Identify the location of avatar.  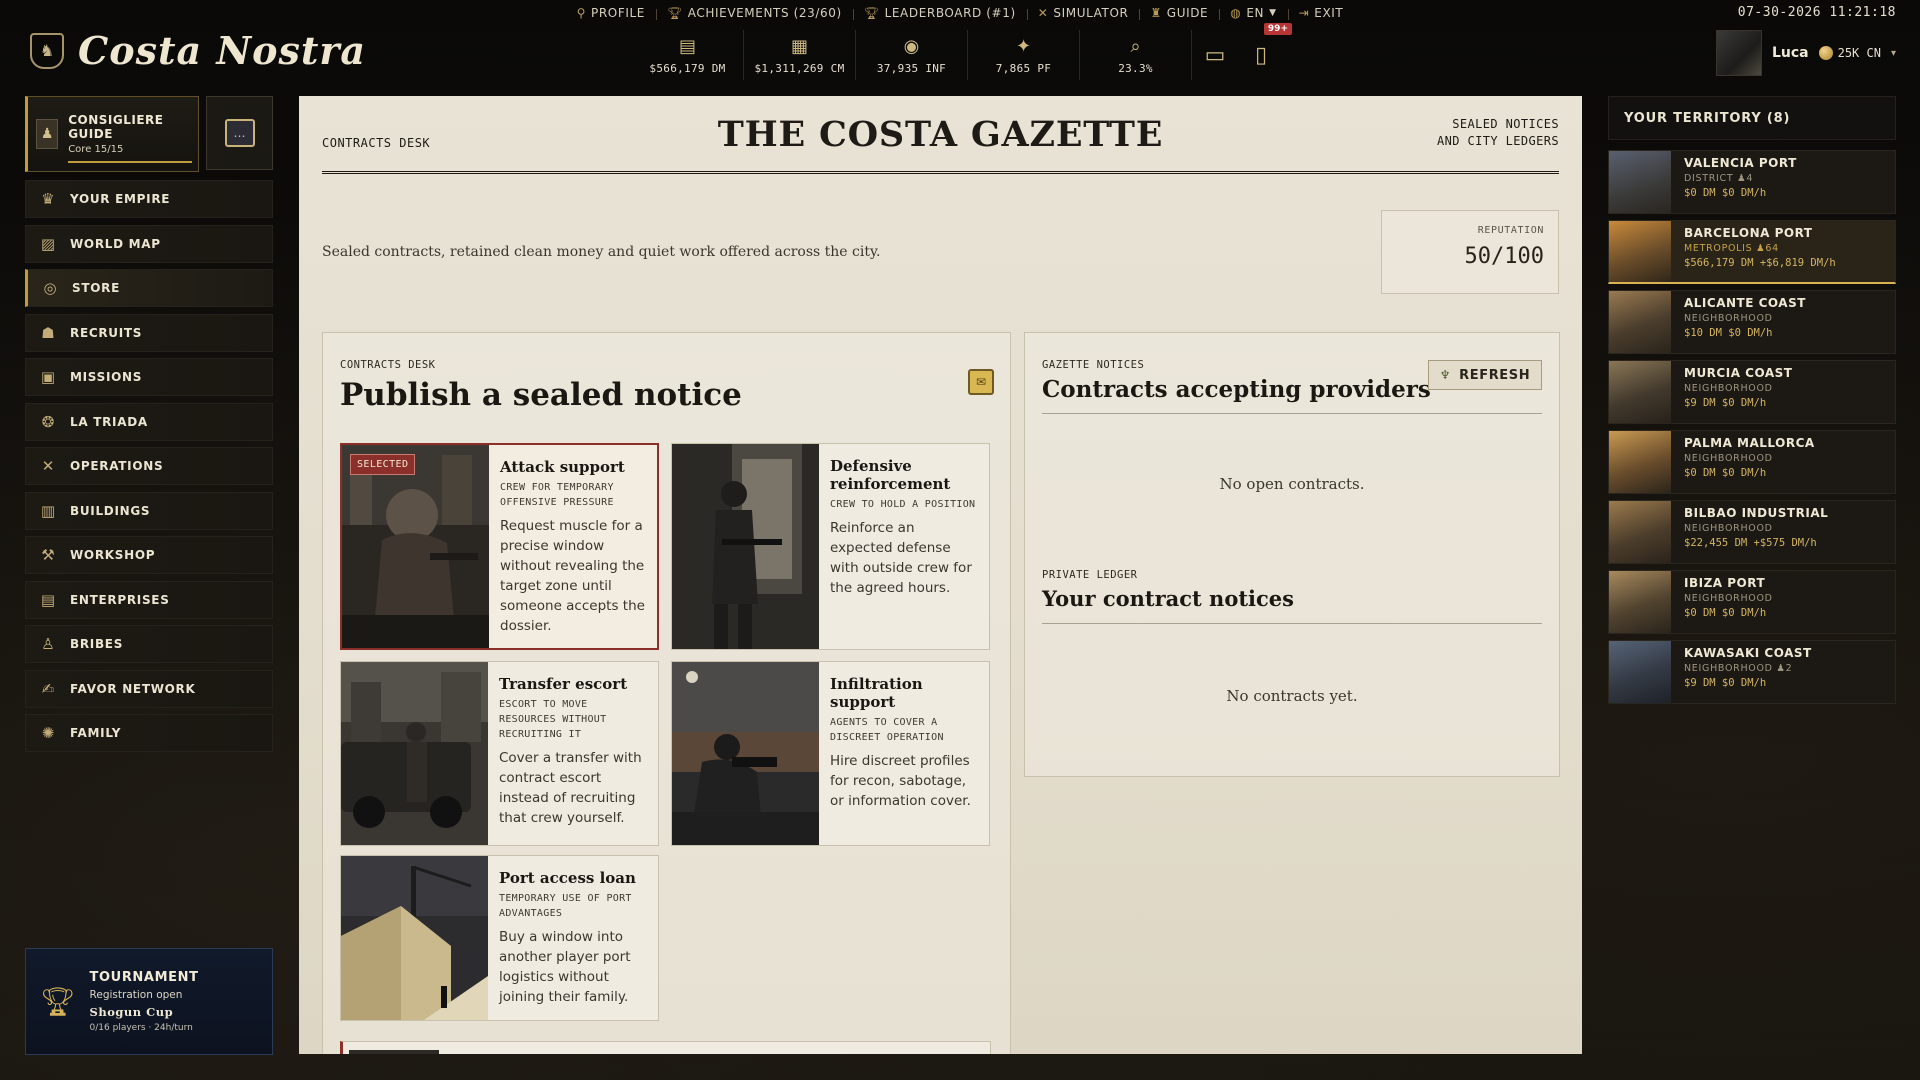
(1738, 53).